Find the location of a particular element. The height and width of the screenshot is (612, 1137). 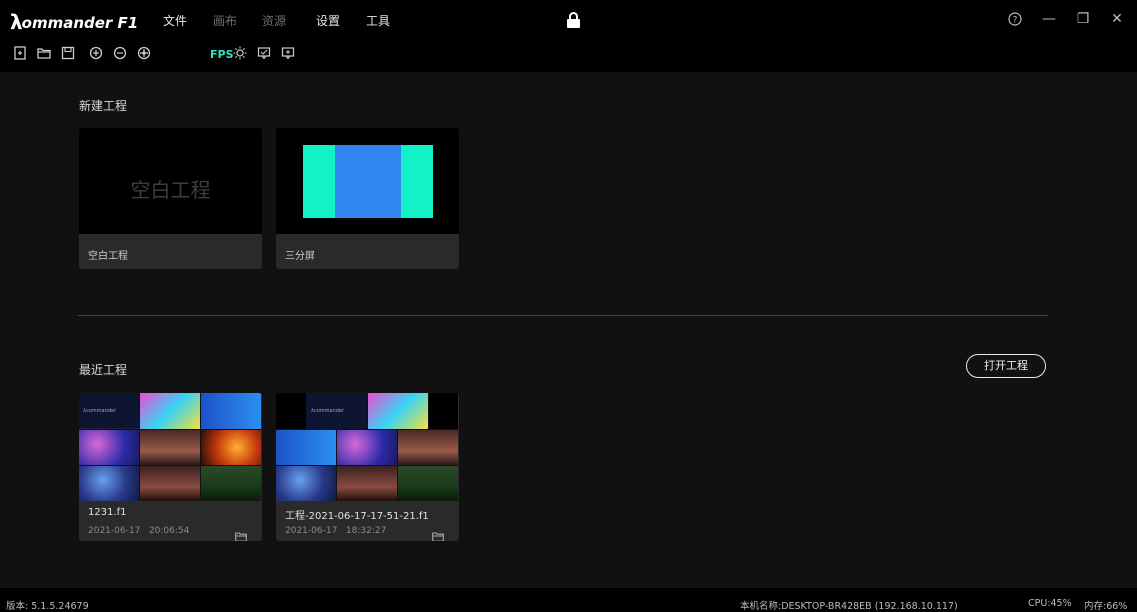

triple-center-panel is located at coordinates (368, 181).